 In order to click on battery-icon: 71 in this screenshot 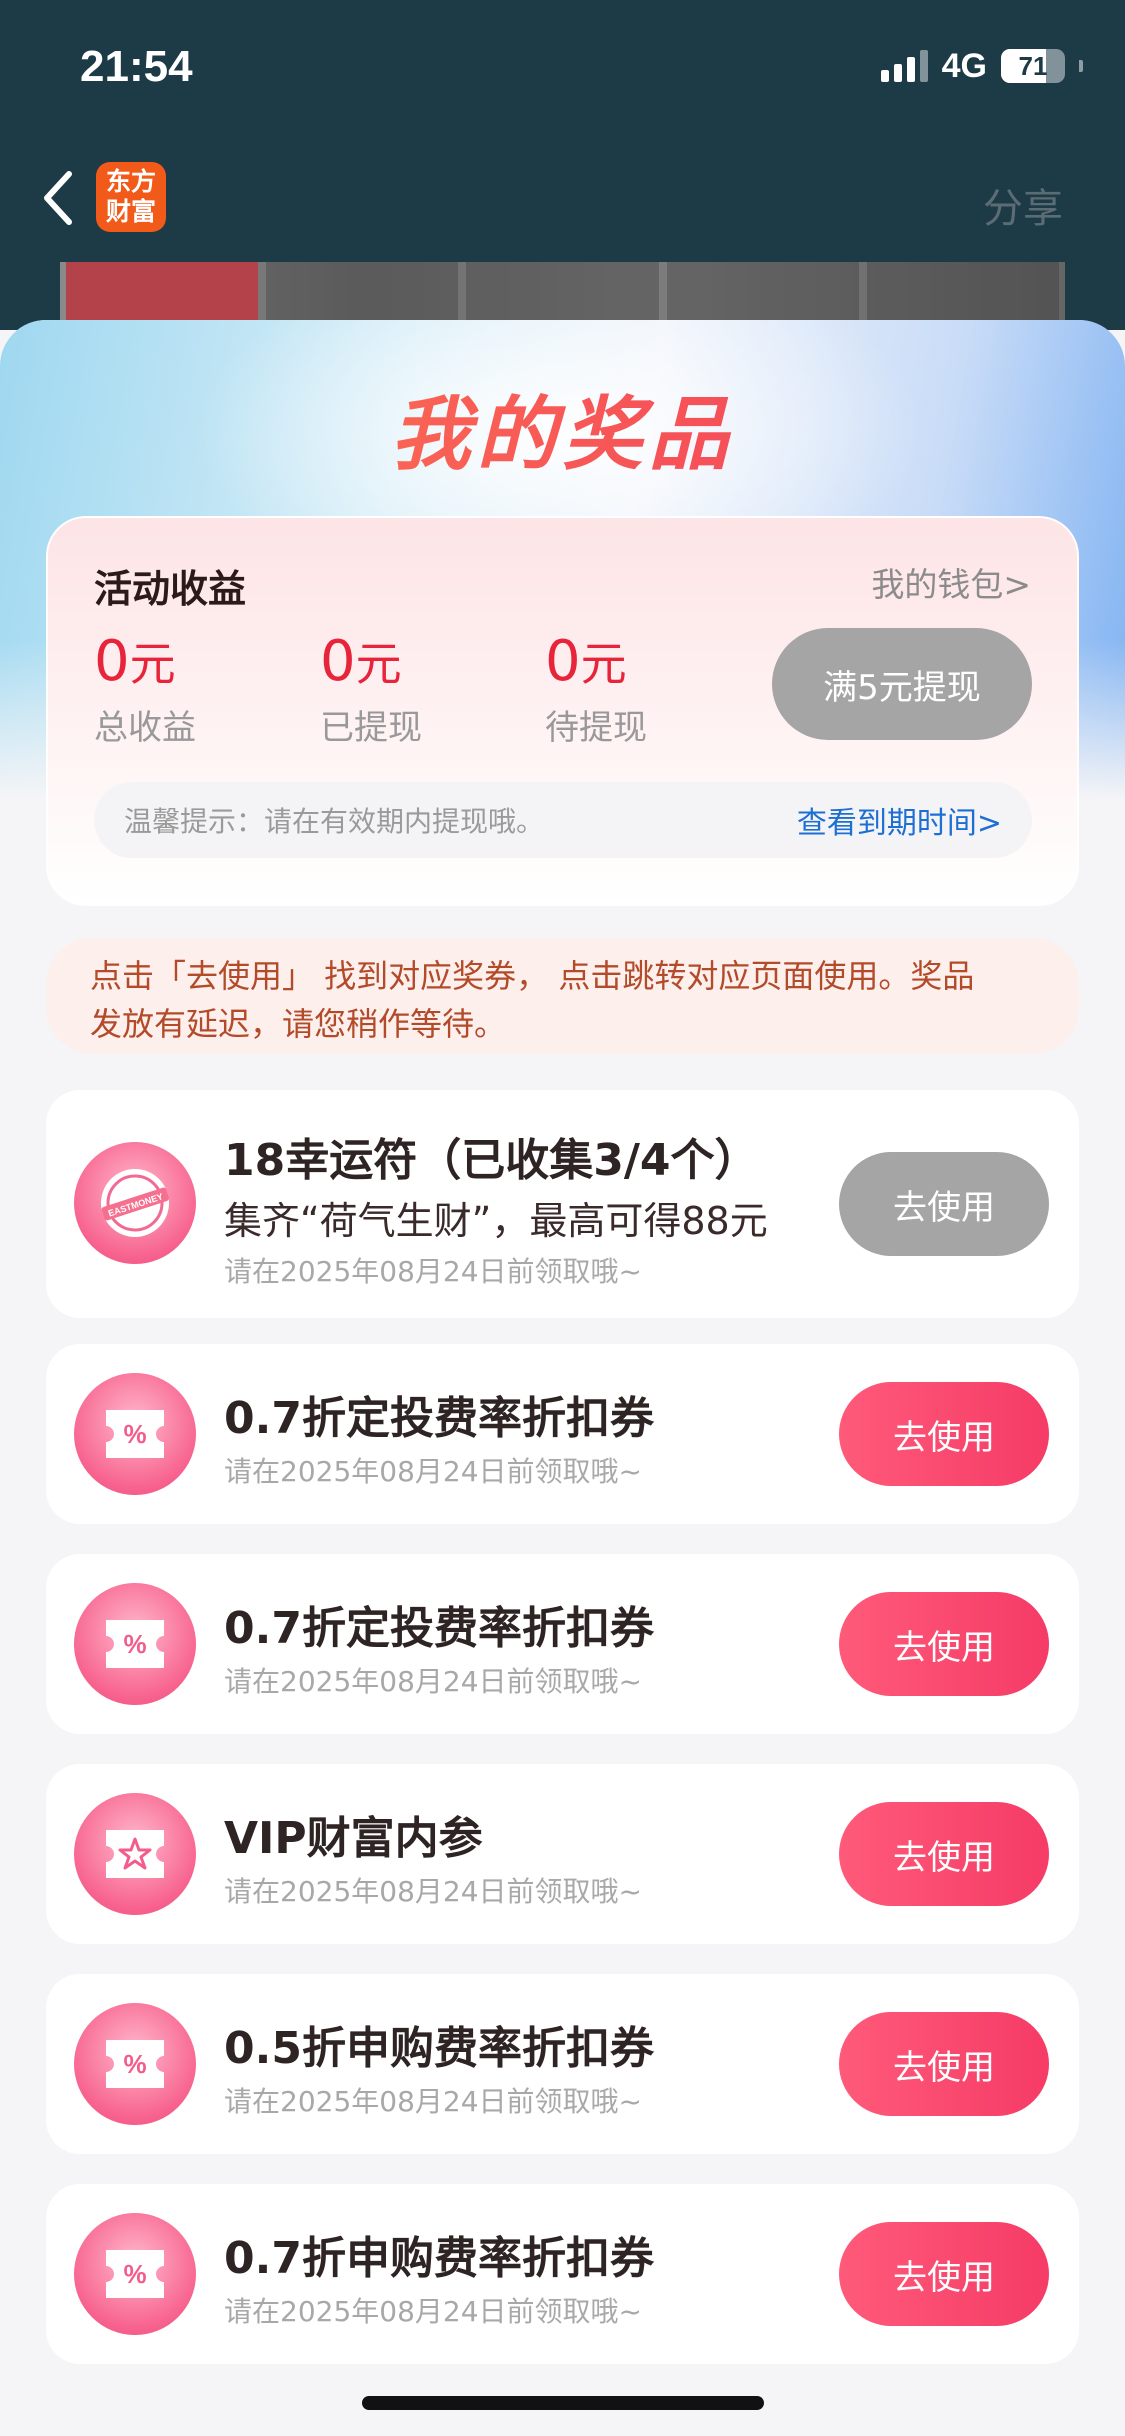, I will do `click(1033, 66)`.